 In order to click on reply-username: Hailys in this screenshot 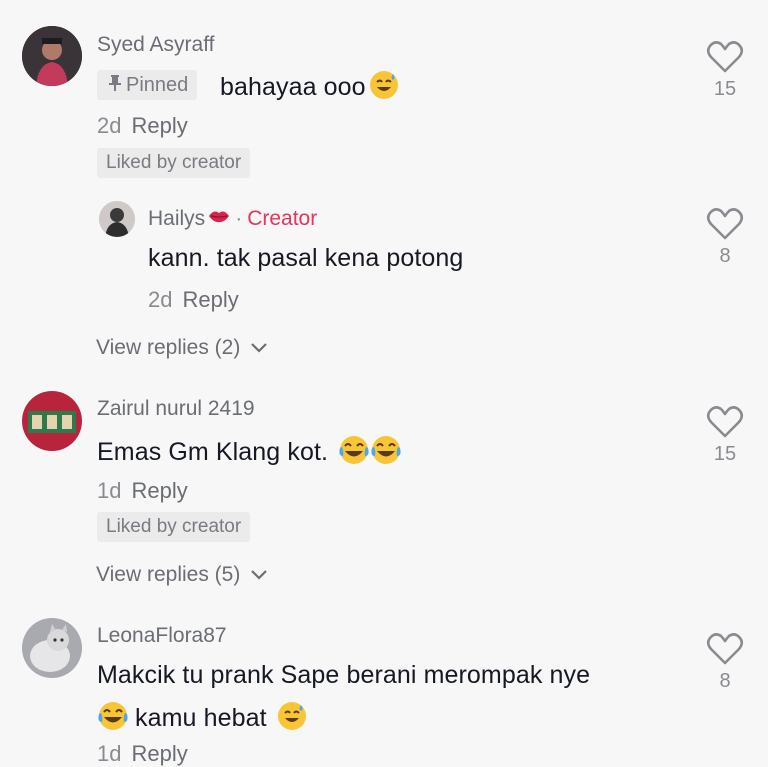, I will do `click(176, 218)`.